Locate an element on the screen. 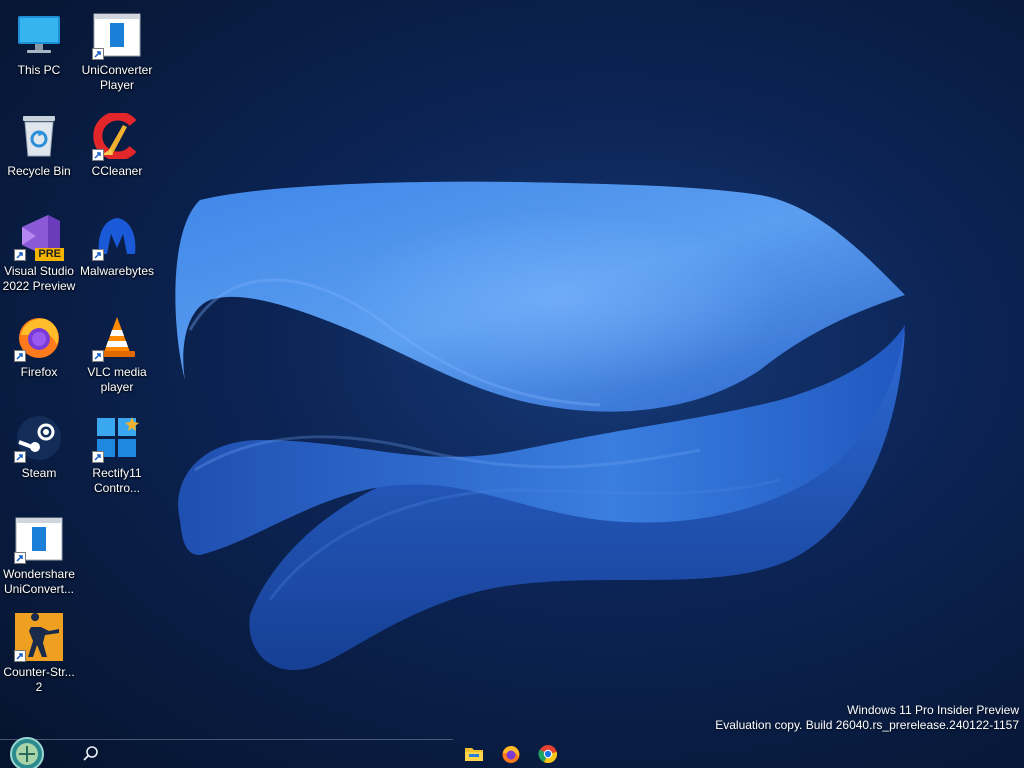  desktop-icon-label: Firefox is located at coordinates (39, 372).